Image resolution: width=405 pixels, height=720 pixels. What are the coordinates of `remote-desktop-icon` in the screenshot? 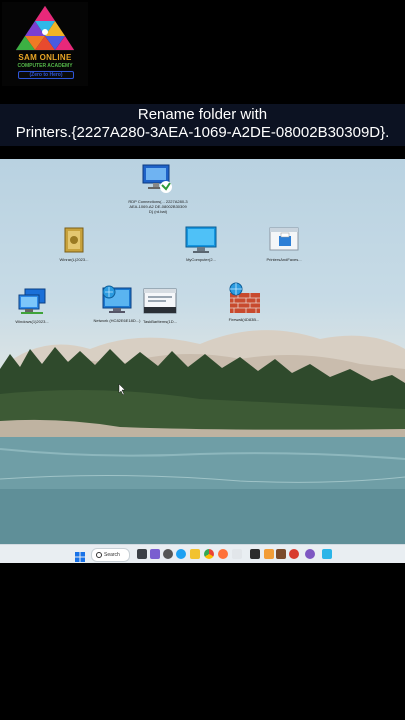 It's located at (157, 178).